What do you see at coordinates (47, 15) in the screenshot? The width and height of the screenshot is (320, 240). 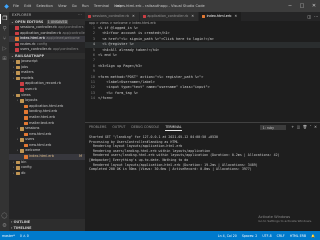 I see `explorer-header: EXPLORER ···` at bounding box center [47, 15].